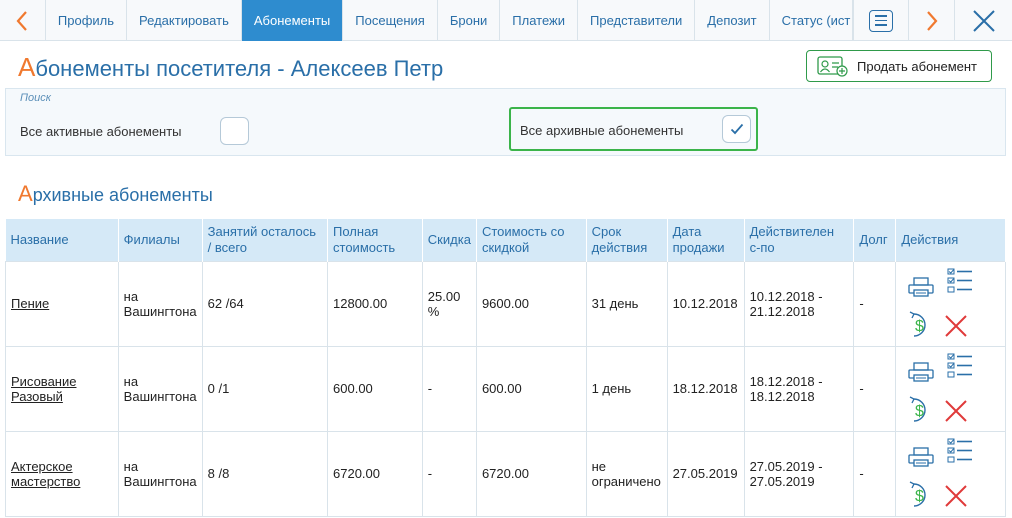 The width and height of the screenshot is (1012, 518). I want to click on sell-subscription-button: Продать абонемент, so click(899, 66).